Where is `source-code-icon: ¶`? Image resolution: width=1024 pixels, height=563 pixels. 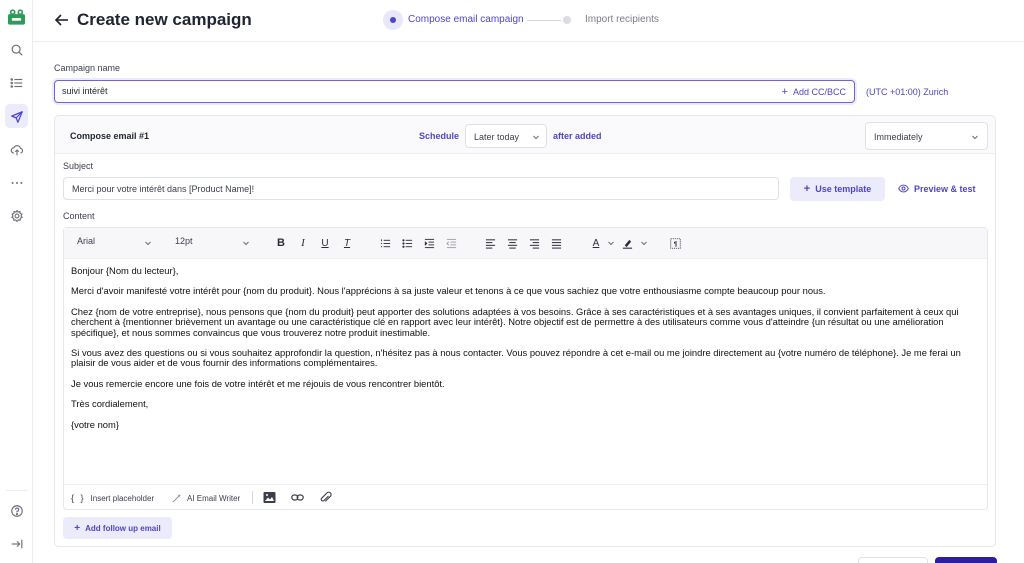 source-code-icon: ¶ is located at coordinates (675, 243).